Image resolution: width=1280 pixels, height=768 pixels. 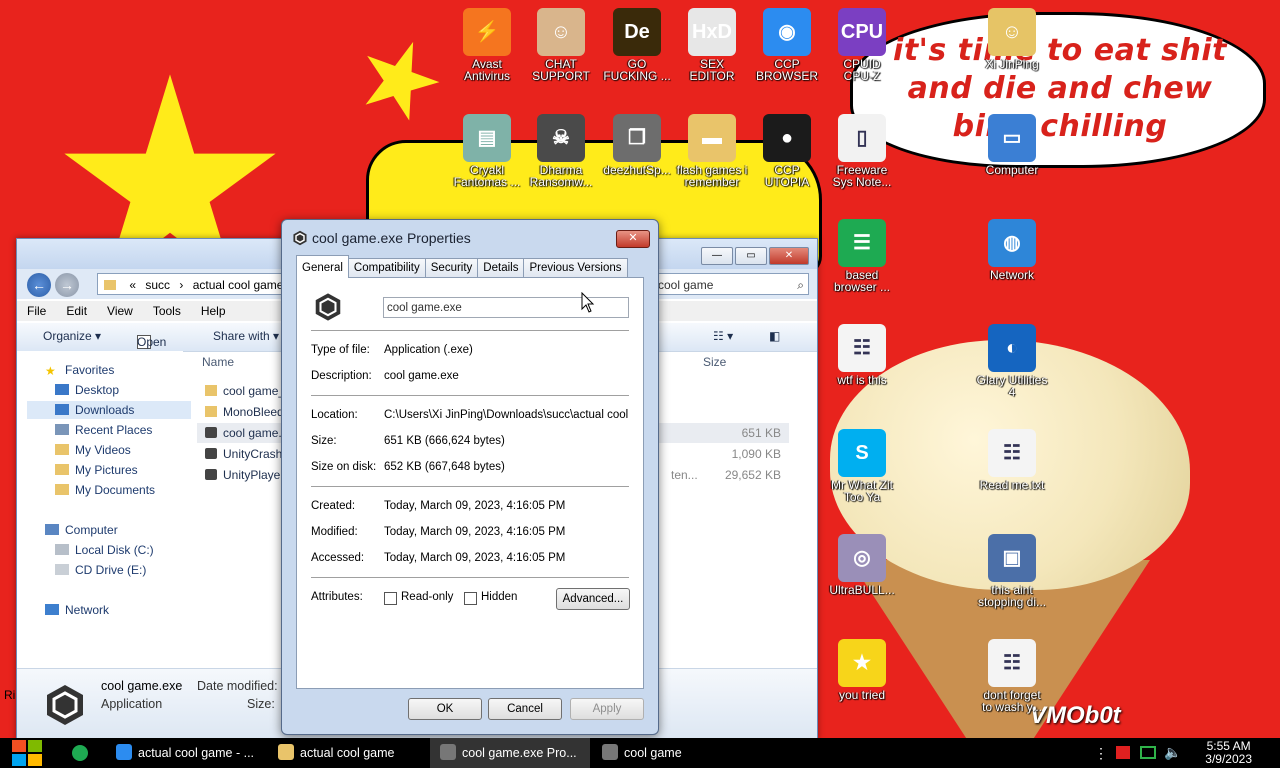 I want to click on nav-my-documents: My Documents, so click(x=105, y=490).